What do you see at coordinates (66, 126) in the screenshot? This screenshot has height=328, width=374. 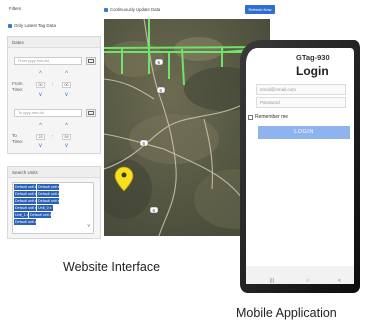 I see `to-minute-up-icon: ^` at bounding box center [66, 126].